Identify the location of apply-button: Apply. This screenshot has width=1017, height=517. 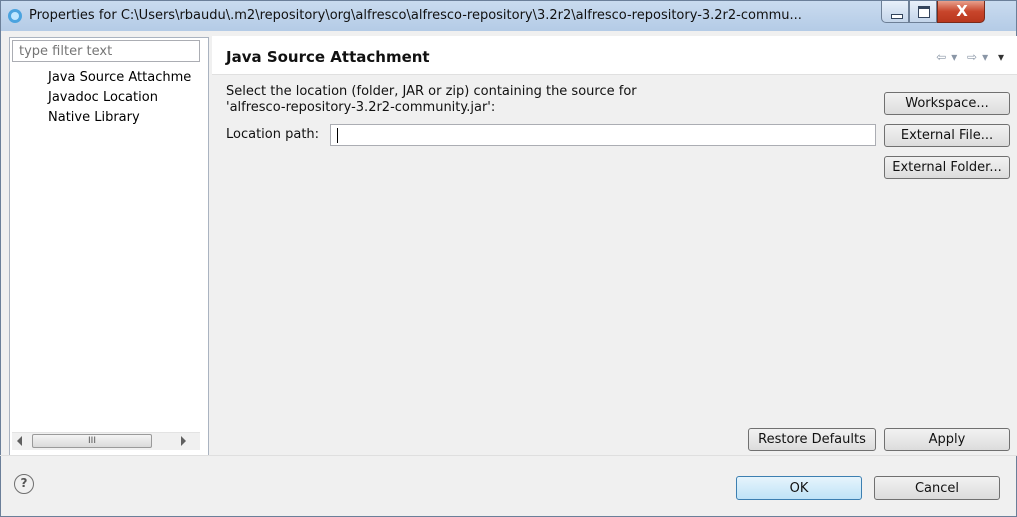
(947, 439).